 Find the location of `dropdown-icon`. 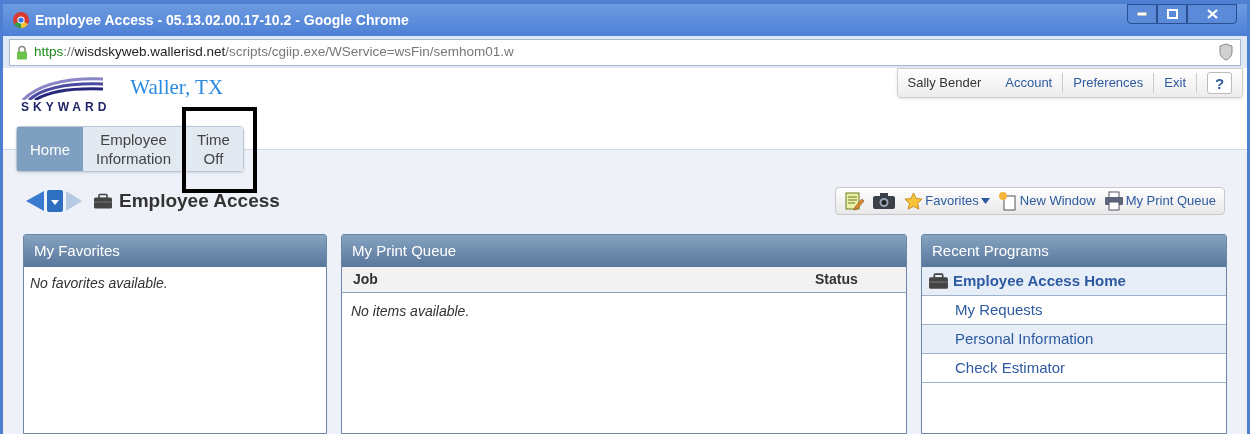

dropdown-icon is located at coordinates (55, 201).